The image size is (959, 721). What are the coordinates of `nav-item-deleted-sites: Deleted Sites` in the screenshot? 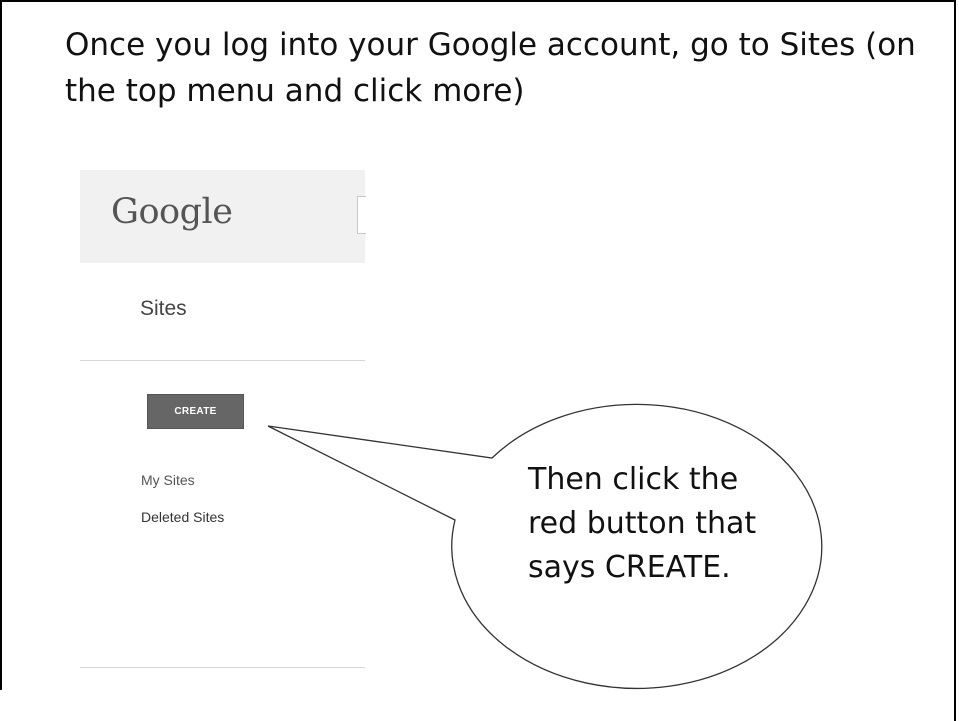 It's located at (182, 517).